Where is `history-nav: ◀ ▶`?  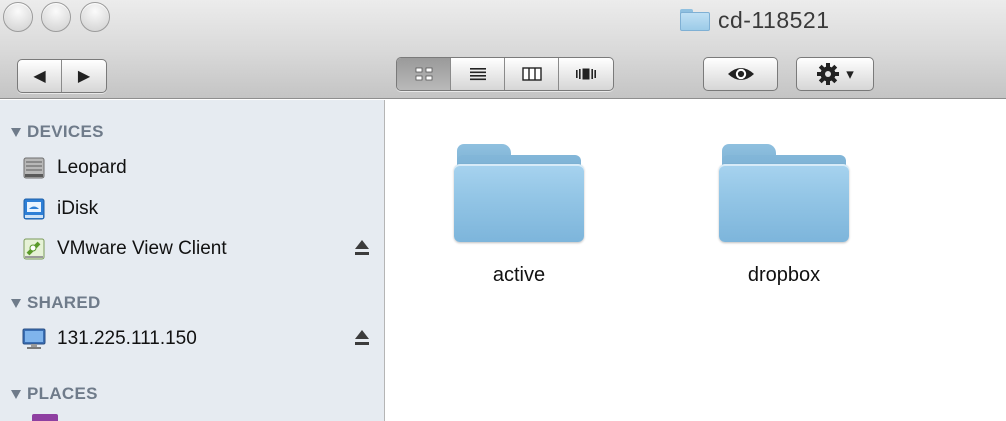 history-nav: ◀ ▶ is located at coordinates (62, 76).